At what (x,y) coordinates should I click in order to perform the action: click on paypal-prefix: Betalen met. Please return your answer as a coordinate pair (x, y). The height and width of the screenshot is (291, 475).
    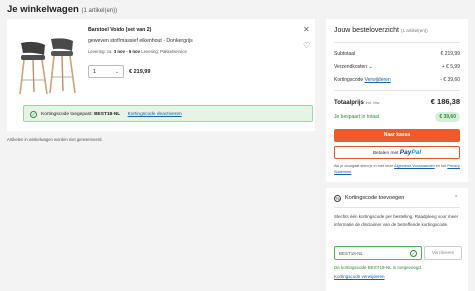
    Looking at the image, I should click on (385, 153).